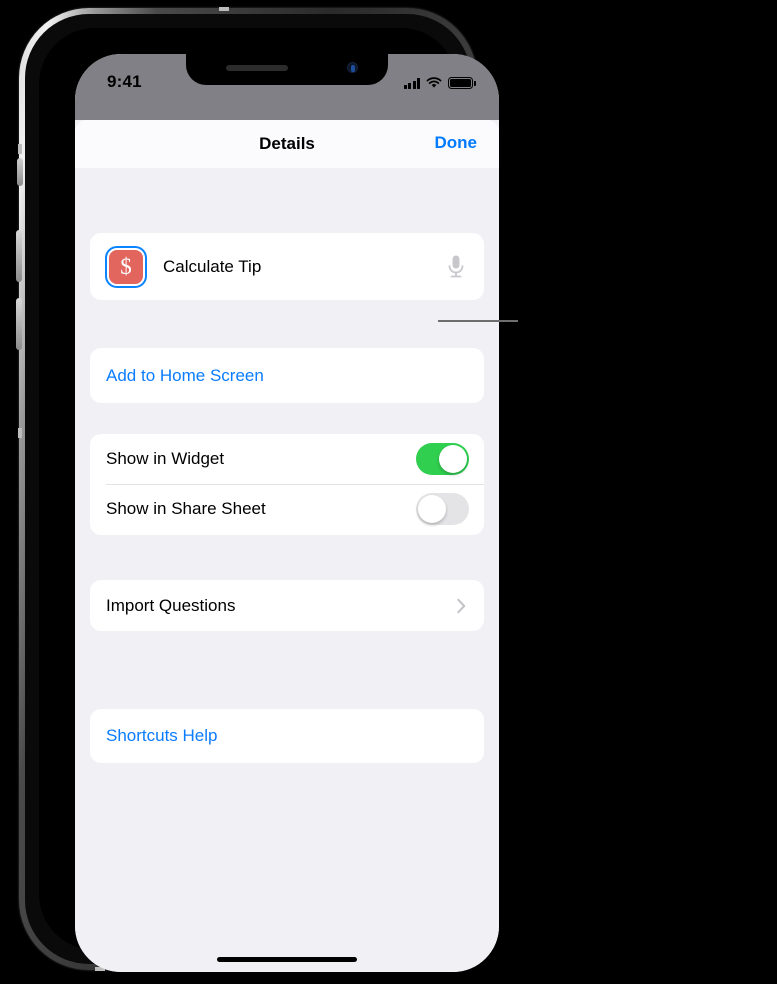 This screenshot has width=777, height=984. What do you see at coordinates (287, 144) in the screenshot?
I see `navigation-bar: Details Done` at bounding box center [287, 144].